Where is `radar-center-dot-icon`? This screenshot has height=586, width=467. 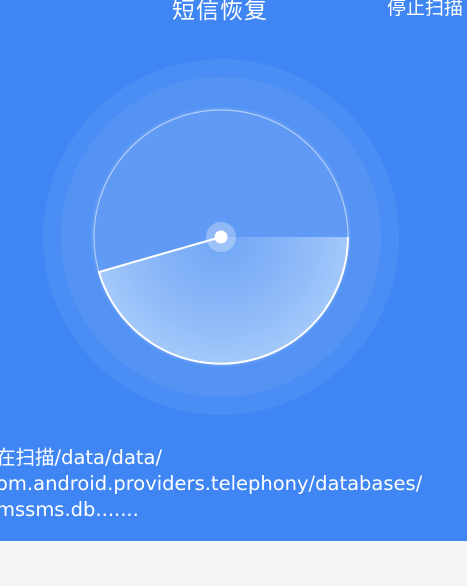
radar-center-dot-icon is located at coordinates (221, 237).